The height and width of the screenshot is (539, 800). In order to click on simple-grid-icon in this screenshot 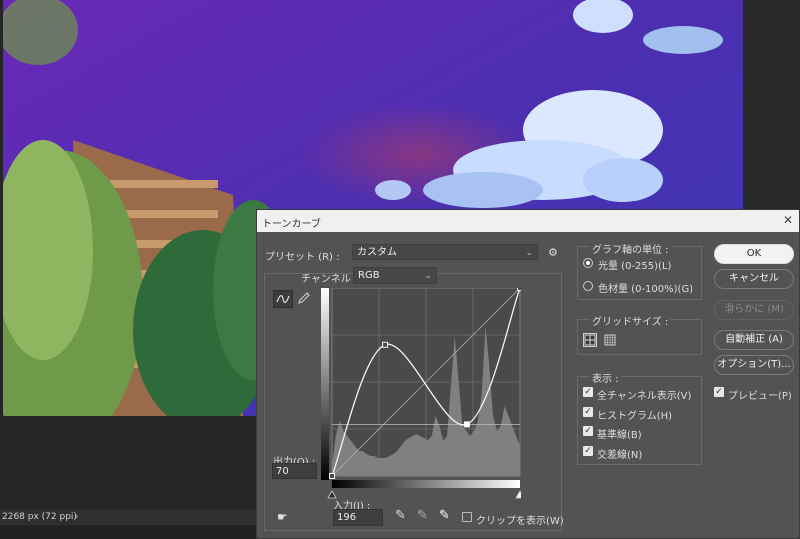, I will do `click(590, 340)`.